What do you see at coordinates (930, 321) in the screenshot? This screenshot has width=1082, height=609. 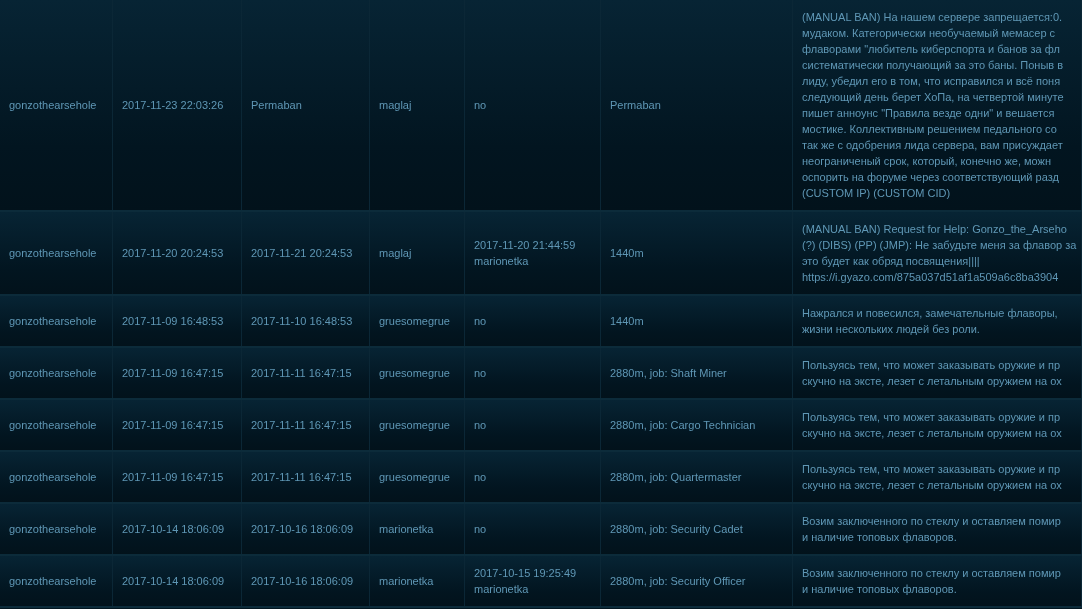 I see `table-cell-text: Нажрался и повесился, замечательные флаворы, жизни нескольких людей без роли.` at bounding box center [930, 321].